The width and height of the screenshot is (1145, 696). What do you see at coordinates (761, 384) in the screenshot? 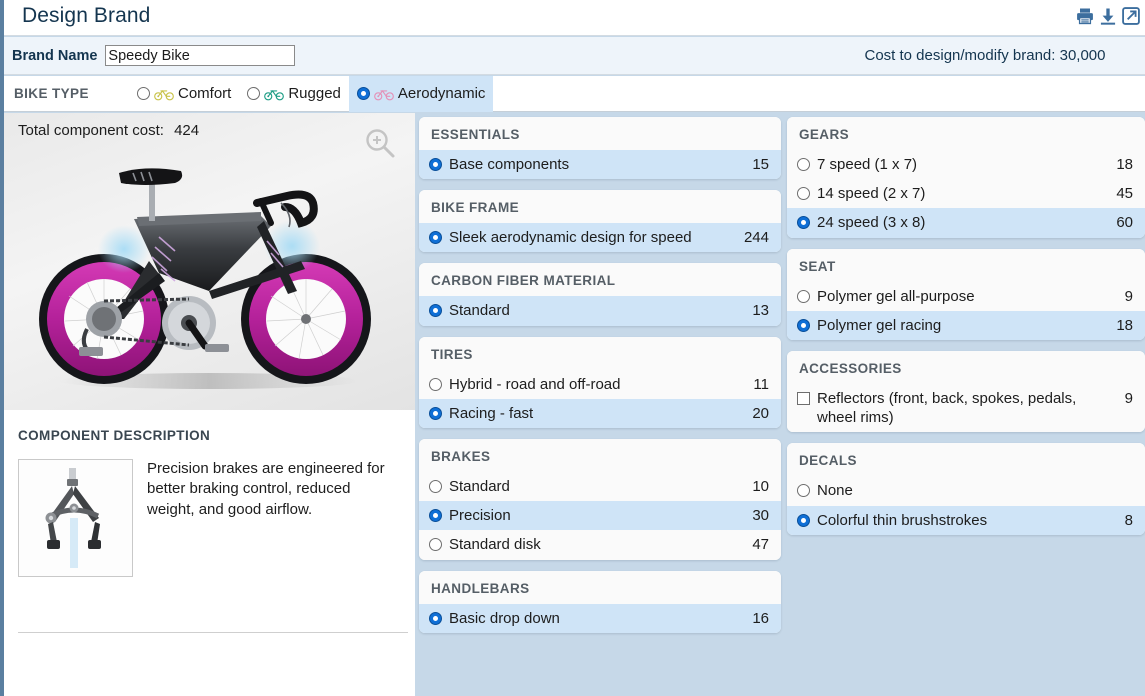
I see `option-price: 11` at bounding box center [761, 384].